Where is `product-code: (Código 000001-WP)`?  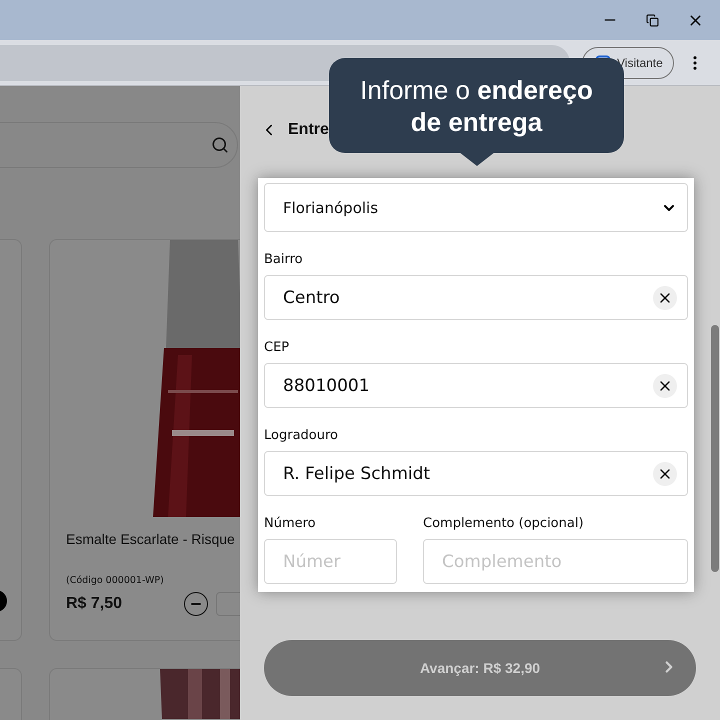
product-code: (Código 000001-WP) is located at coordinates (115, 580).